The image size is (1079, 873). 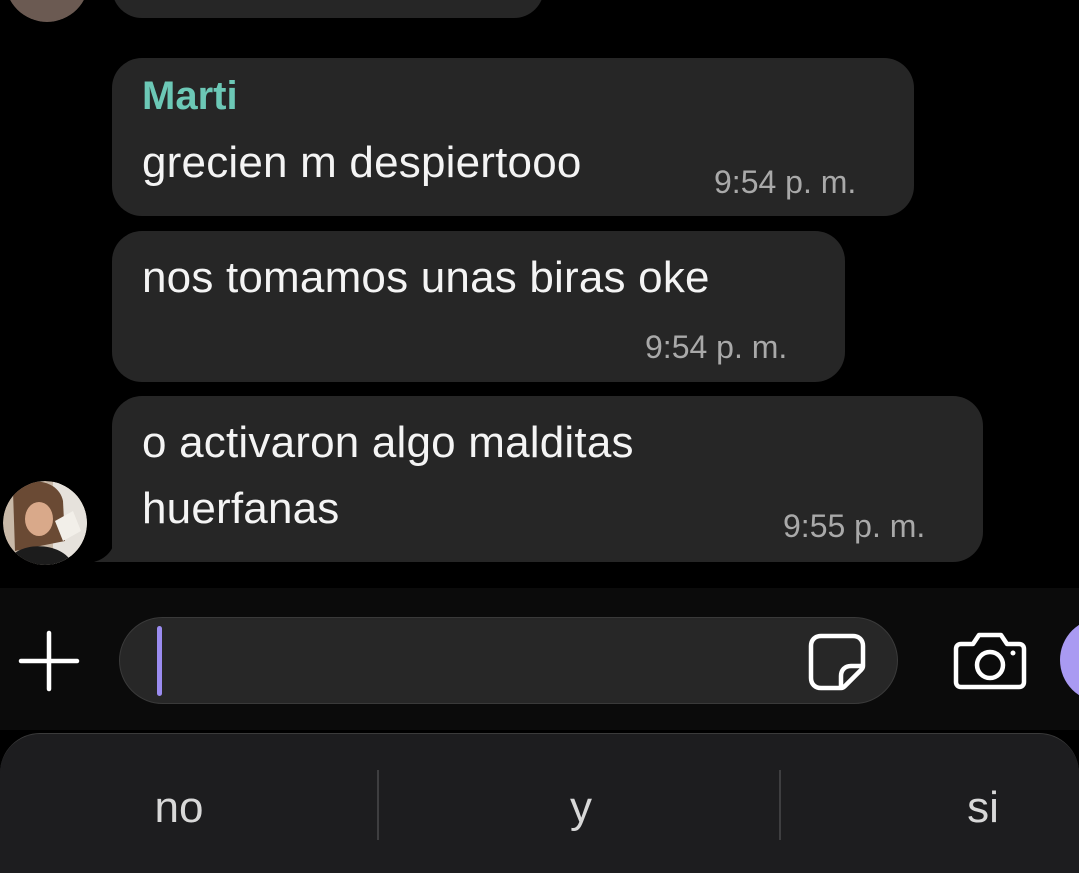 What do you see at coordinates (990, 660) in the screenshot?
I see `camera-icon` at bounding box center [990, 660].